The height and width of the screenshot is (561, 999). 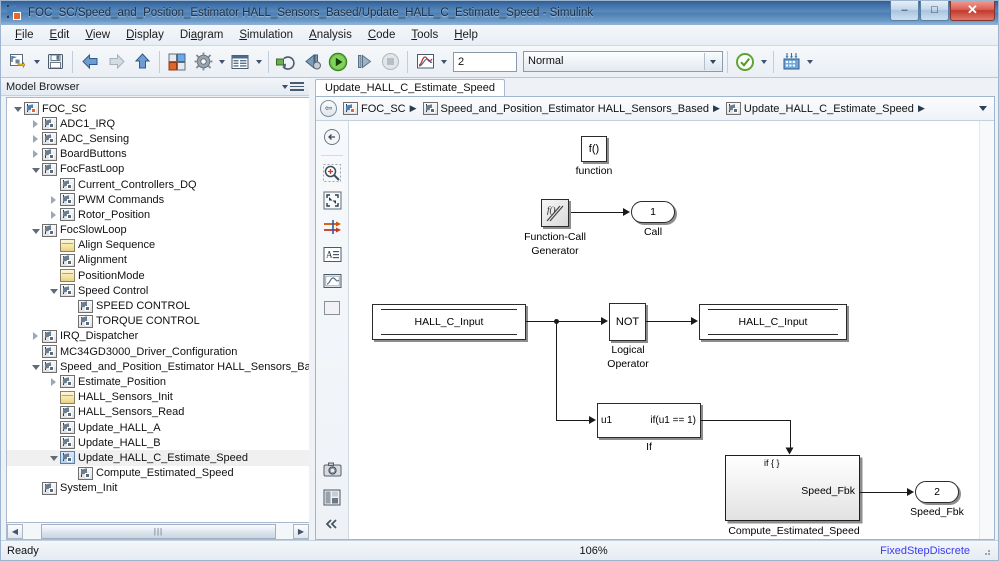 What do you see at coordinates (158, 154) in the screenshot?
I see `tree-item: BoardButtons` at bounding box center [158, 154].